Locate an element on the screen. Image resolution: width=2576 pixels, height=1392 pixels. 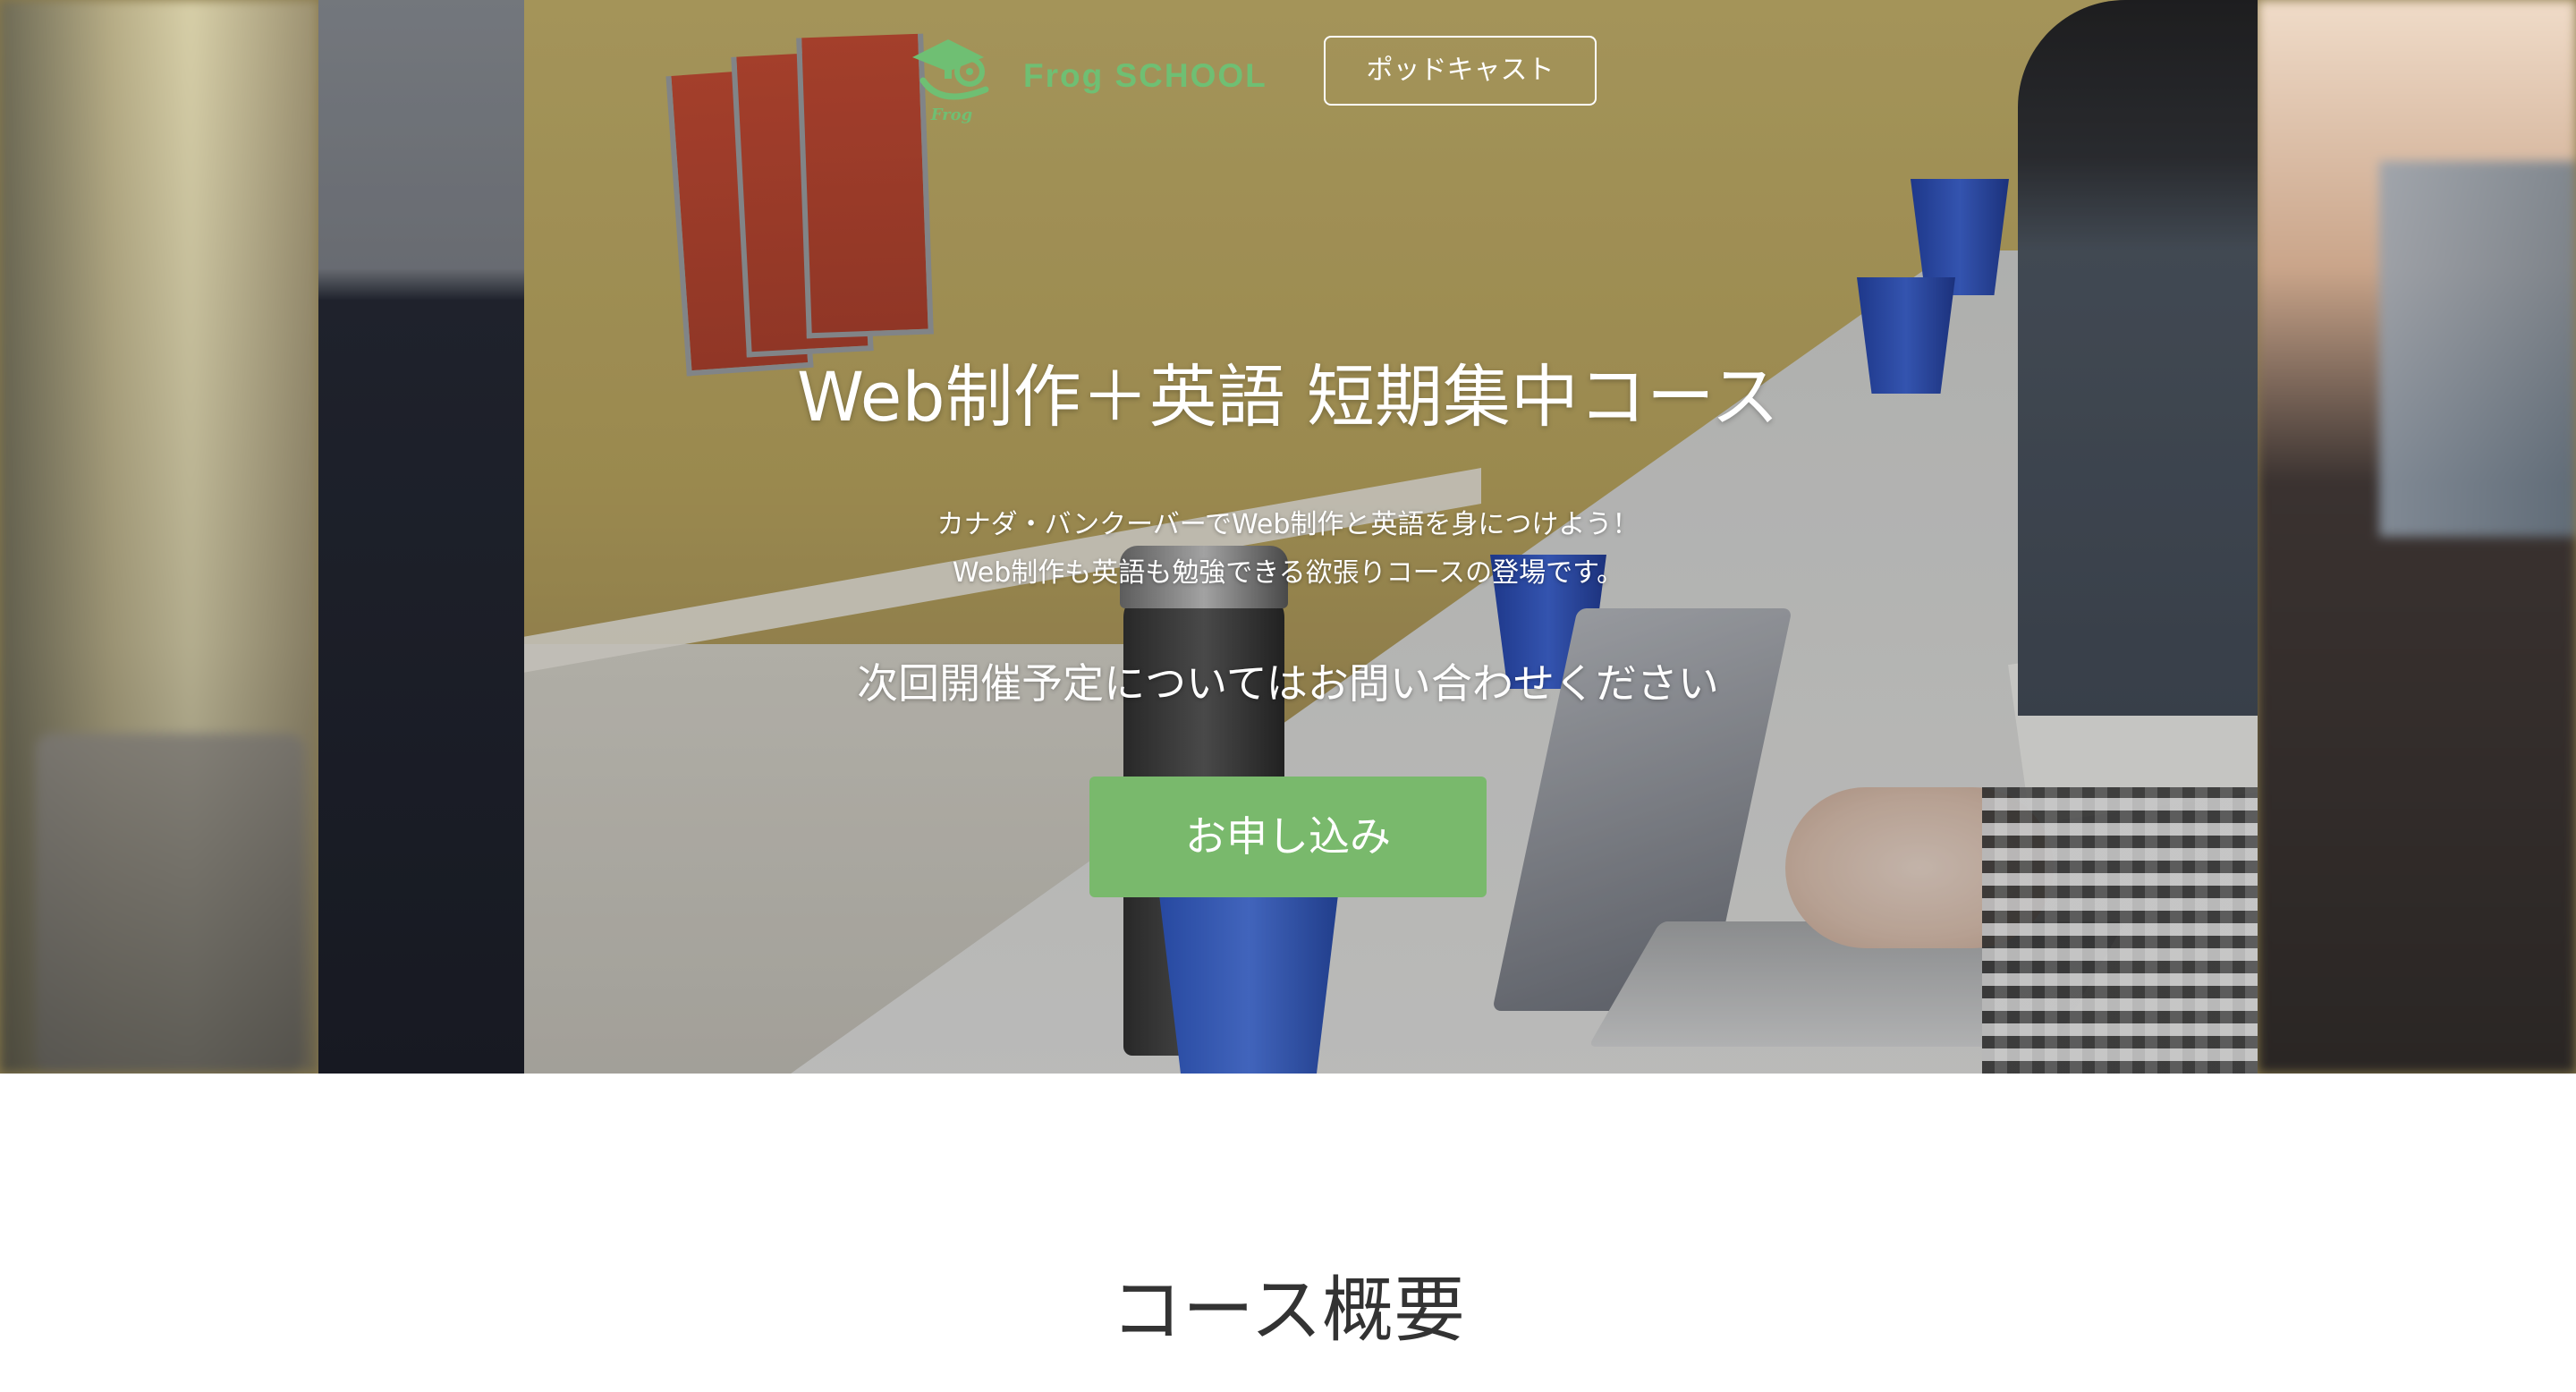
hero-background-left-blur is located at coordinates (159, 537).